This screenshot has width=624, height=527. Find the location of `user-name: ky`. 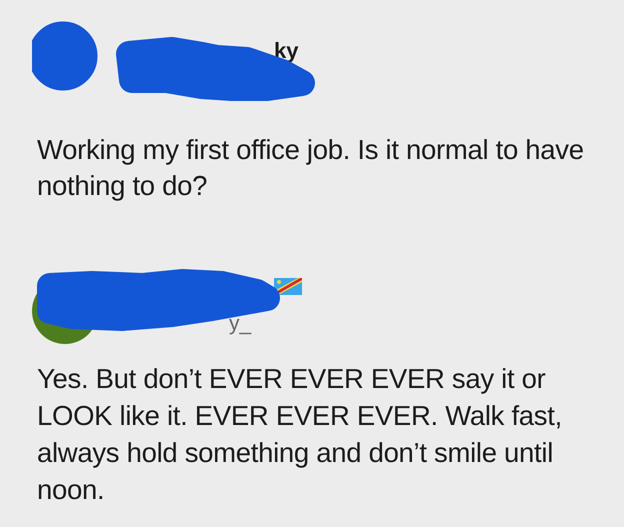

user-name: ky is located at coordinates (286, 51).